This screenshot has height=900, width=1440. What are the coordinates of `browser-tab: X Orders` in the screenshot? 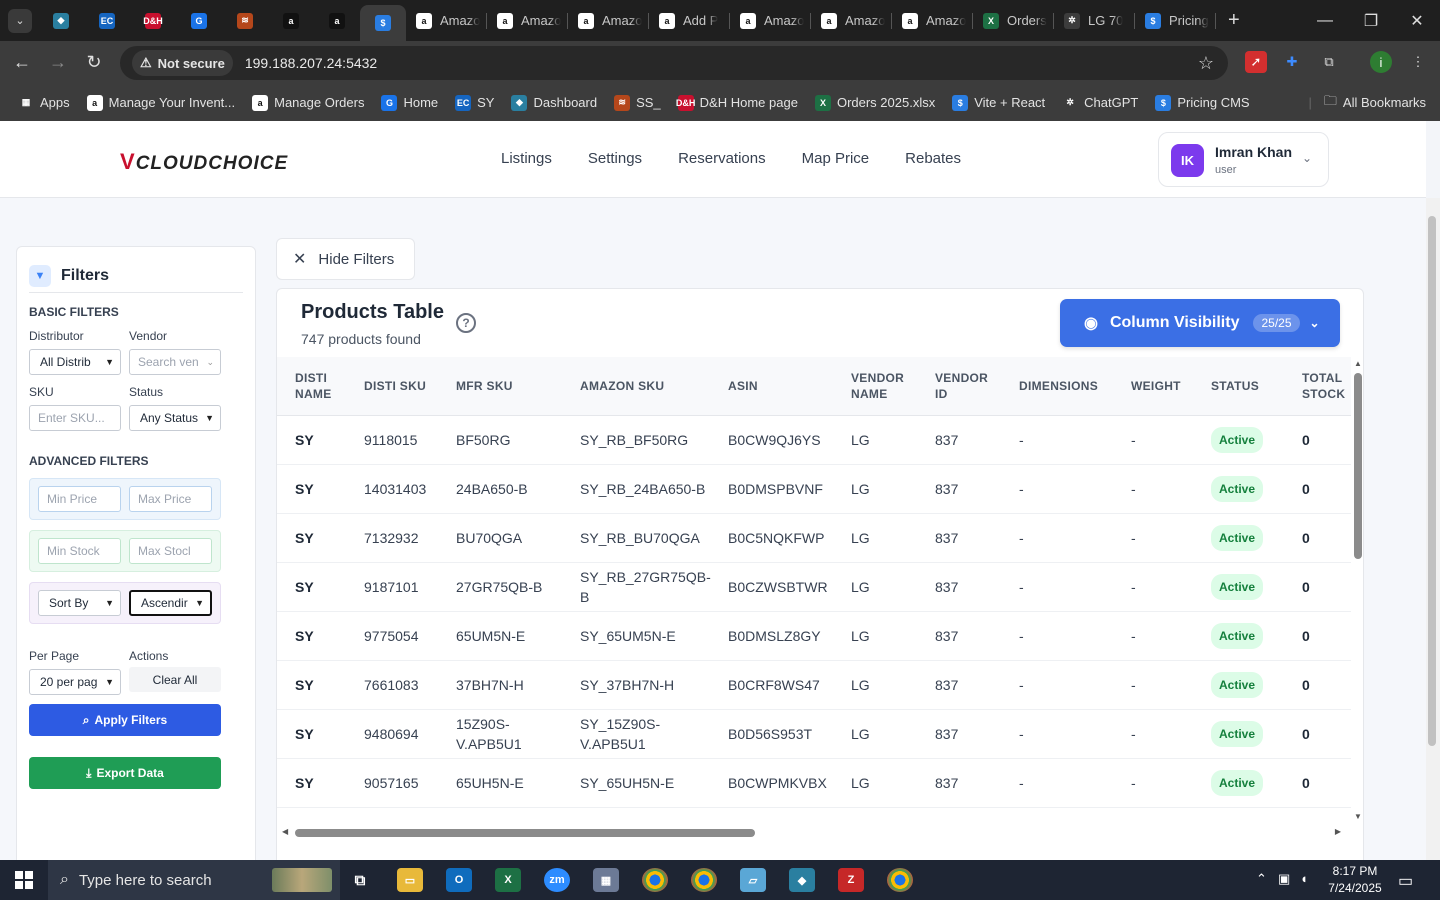 It's located at (1013, 20).